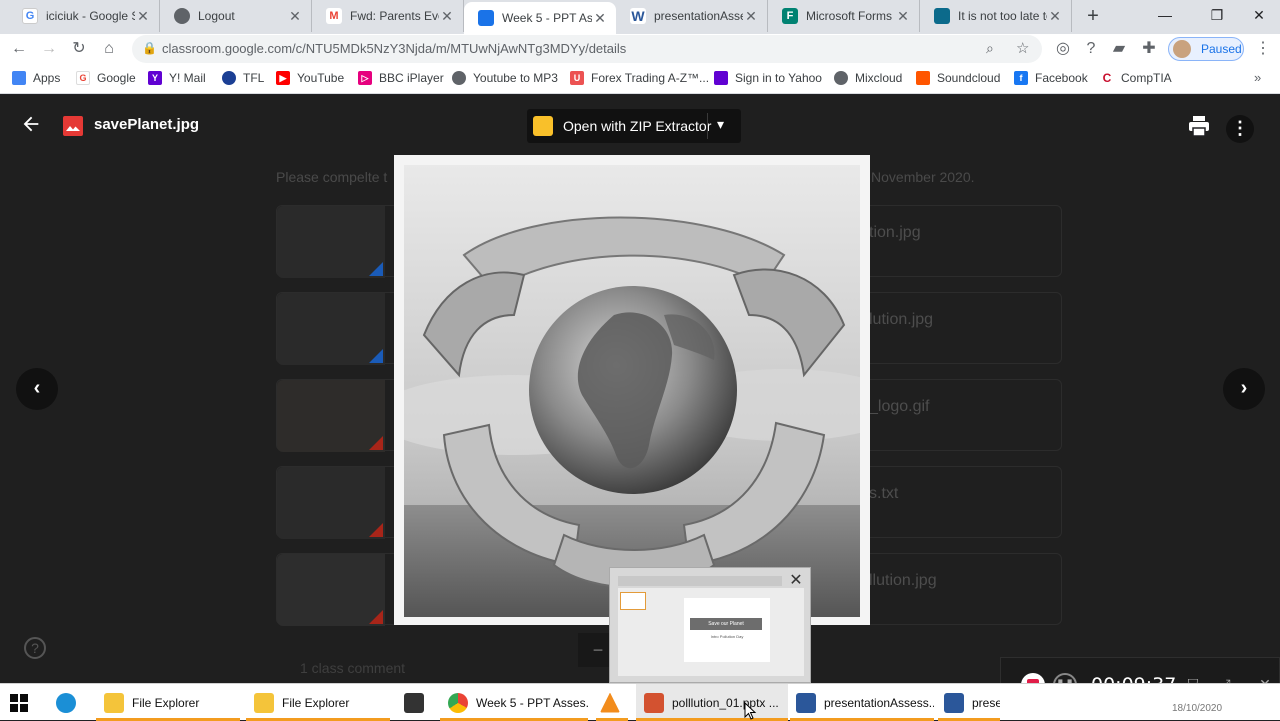 The width and height of the screenshot is (1280, 721). I want to click on close-window-button: ✕, so click(1258, 15).